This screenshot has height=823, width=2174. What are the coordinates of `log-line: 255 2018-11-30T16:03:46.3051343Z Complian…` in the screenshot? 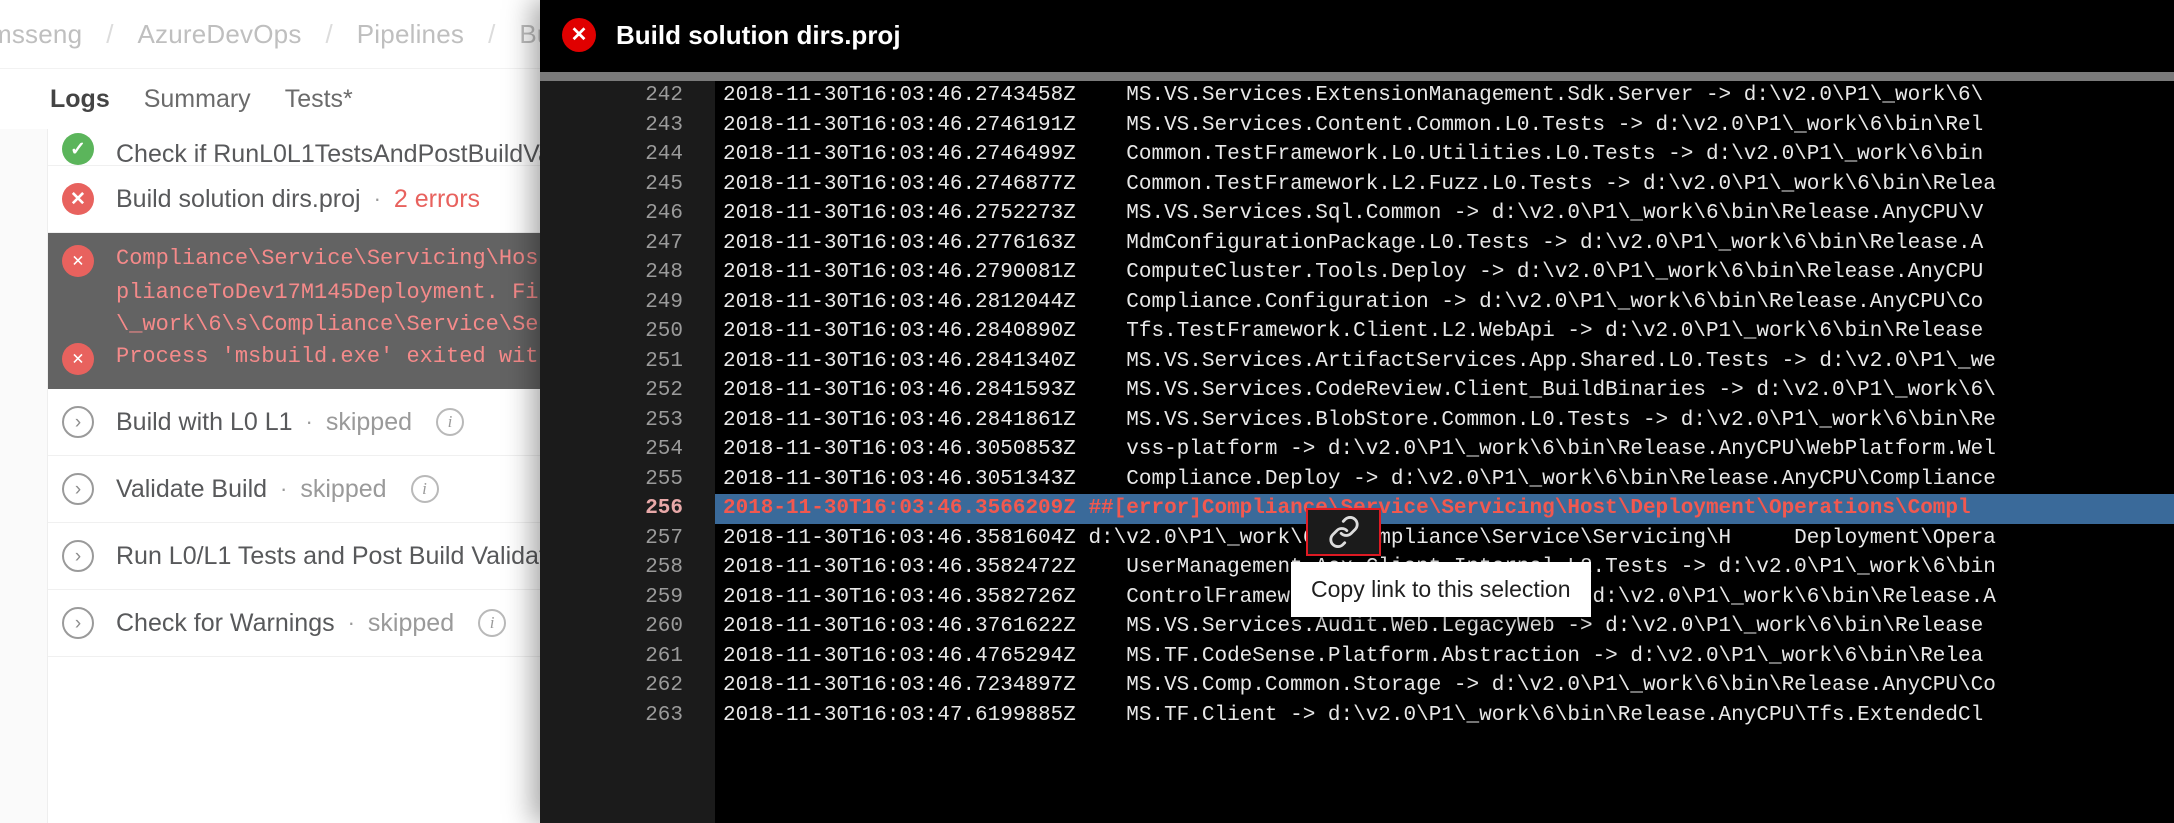 It's located at (1357, 479).